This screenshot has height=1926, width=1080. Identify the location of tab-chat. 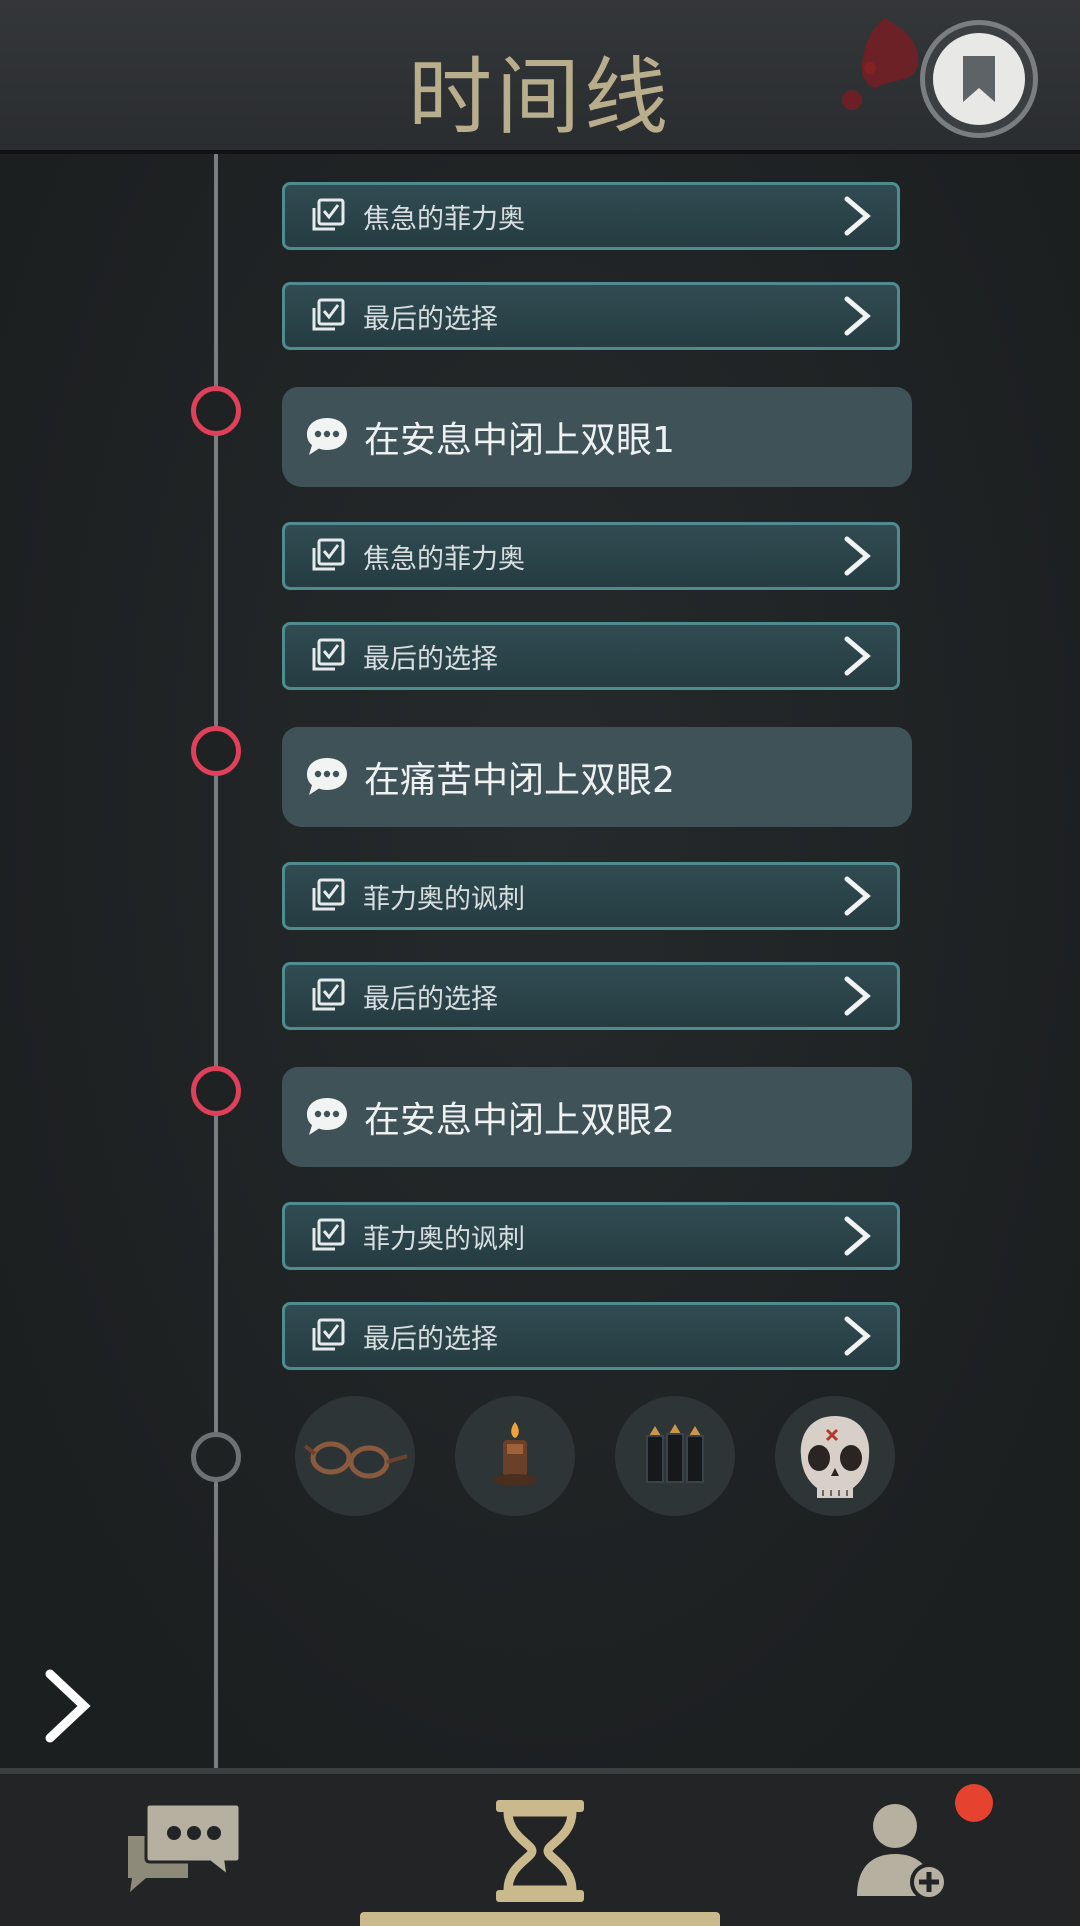
(183, 1851).